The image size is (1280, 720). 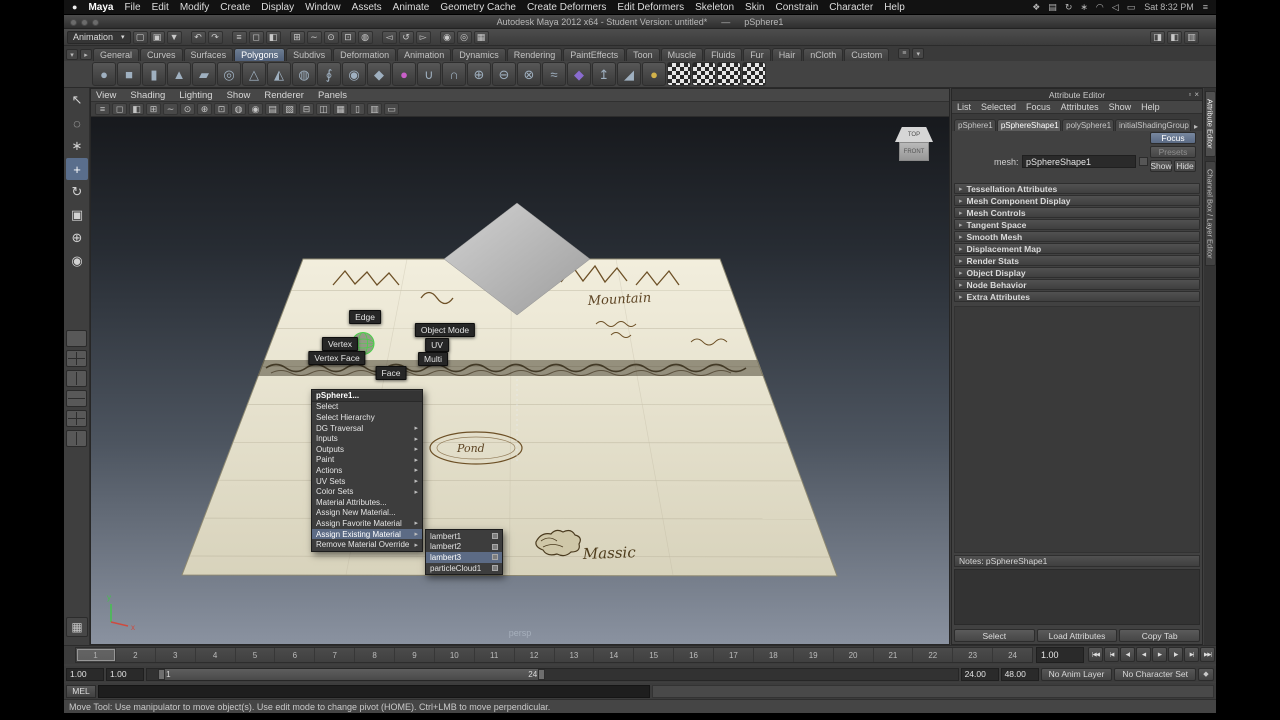 I want to click on view-cube: TOP FRONT, so click(x=914, y=146).